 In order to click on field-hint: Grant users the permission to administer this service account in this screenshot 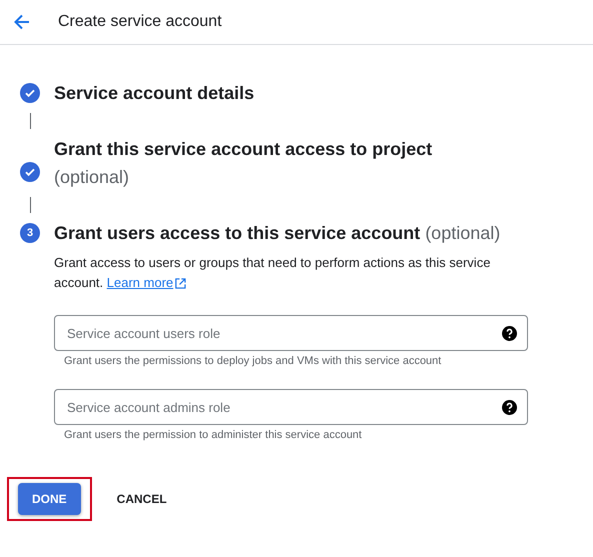, I will do `click(213, 435)`.